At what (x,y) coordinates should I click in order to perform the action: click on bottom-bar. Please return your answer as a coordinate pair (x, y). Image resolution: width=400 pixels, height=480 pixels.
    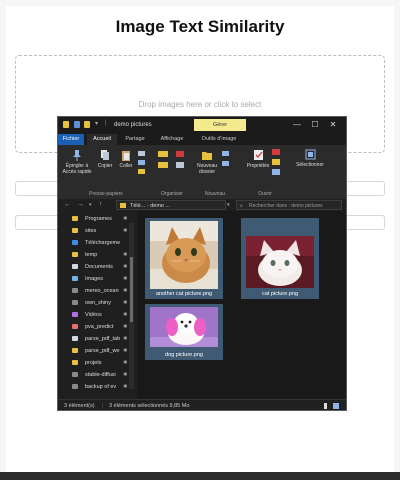
    Looking at the image, I should click on (200, 476).